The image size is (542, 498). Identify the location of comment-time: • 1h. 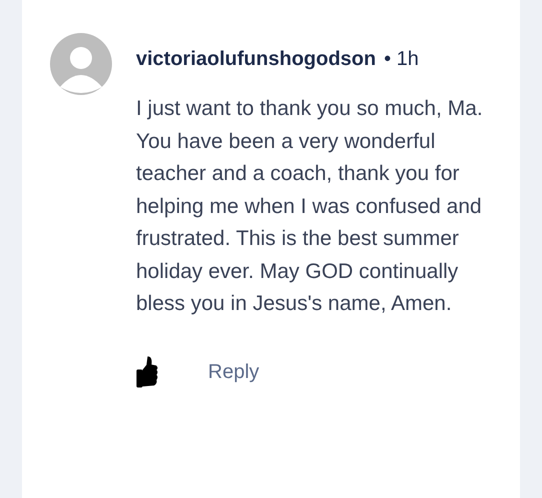
(401, 59).